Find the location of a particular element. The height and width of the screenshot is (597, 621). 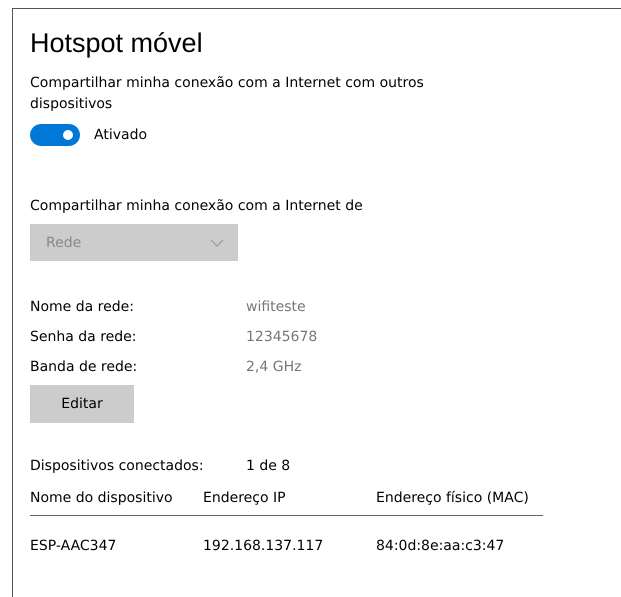

property-label: Banda de rede: is located at coordinates (84, 367).